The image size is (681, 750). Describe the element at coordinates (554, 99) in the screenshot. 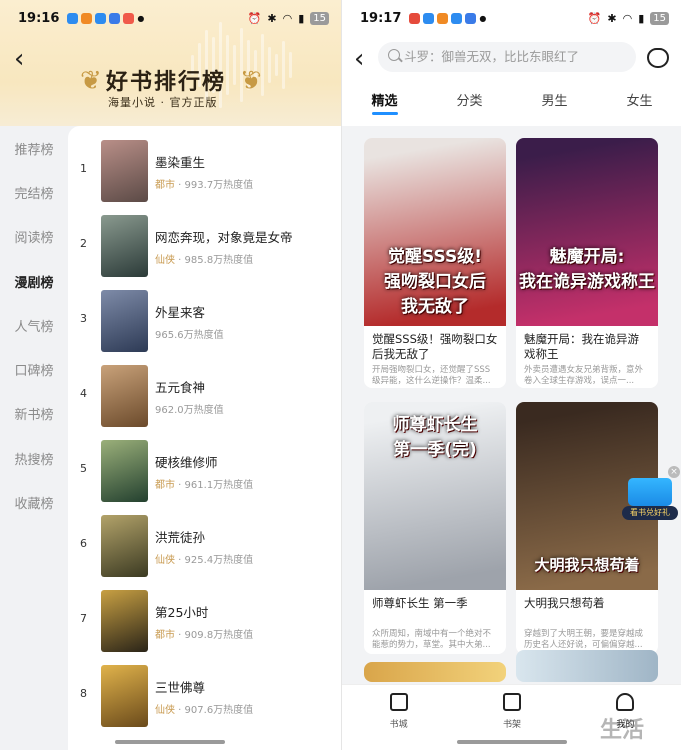

I see `tab-3: 男生` at that location.